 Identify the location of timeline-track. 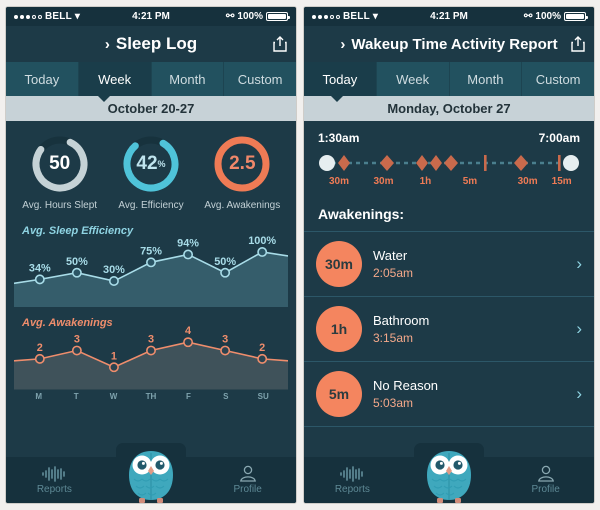
(449, 163).